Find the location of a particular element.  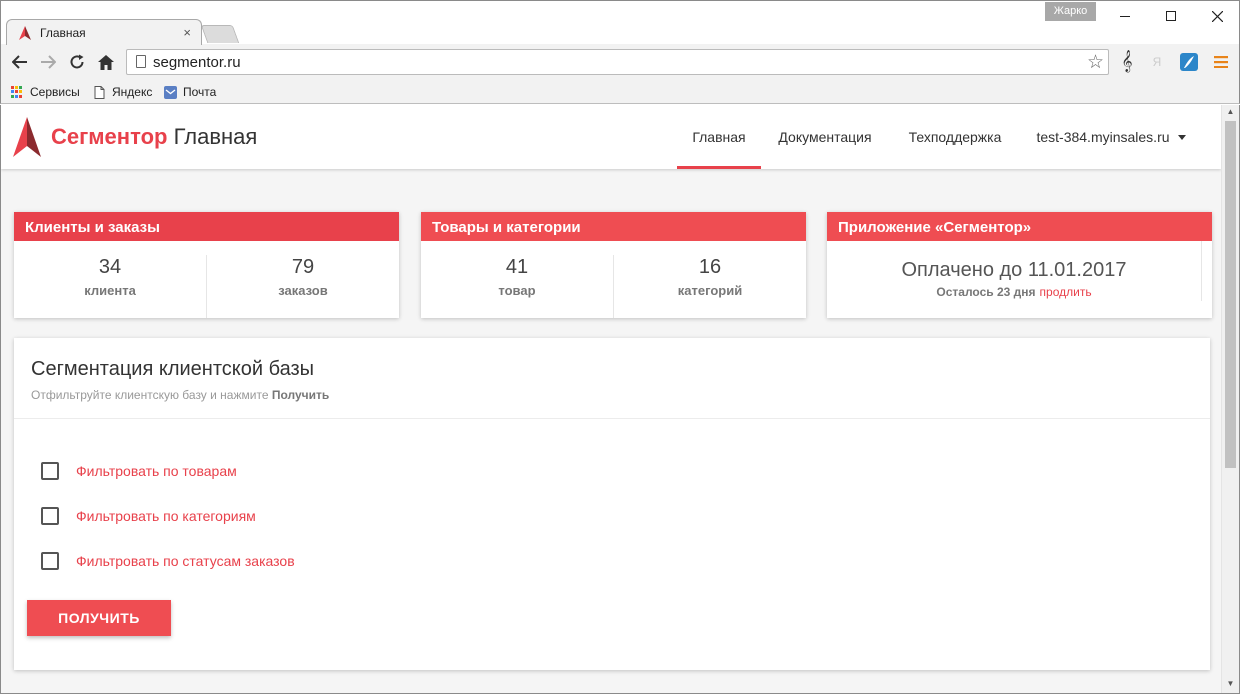

notes-extension-icon is located at coordinates (1189, 62).